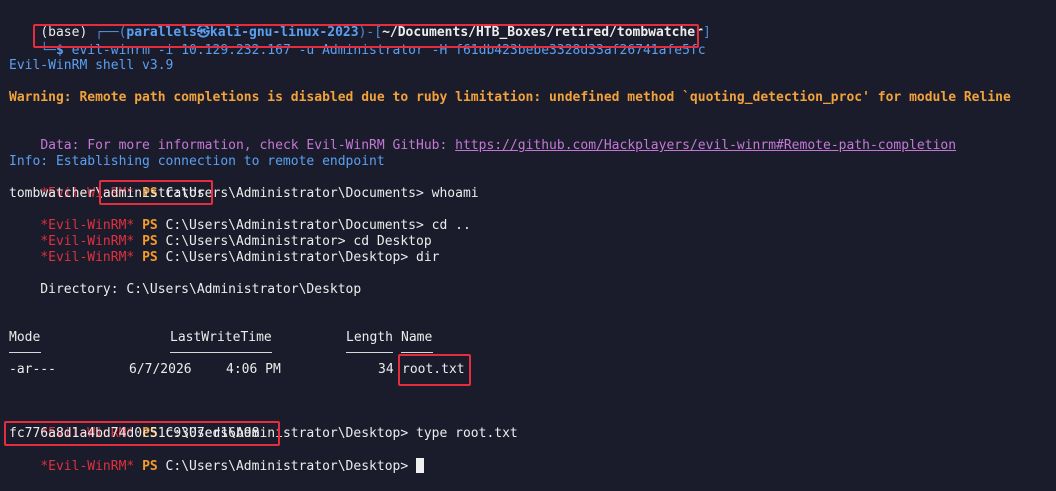 This screenshot has width=1056, height=491. Describe the element at coordinates (160, 369) in the screenshot. I see `row-date: 6/7/2026` at that location.